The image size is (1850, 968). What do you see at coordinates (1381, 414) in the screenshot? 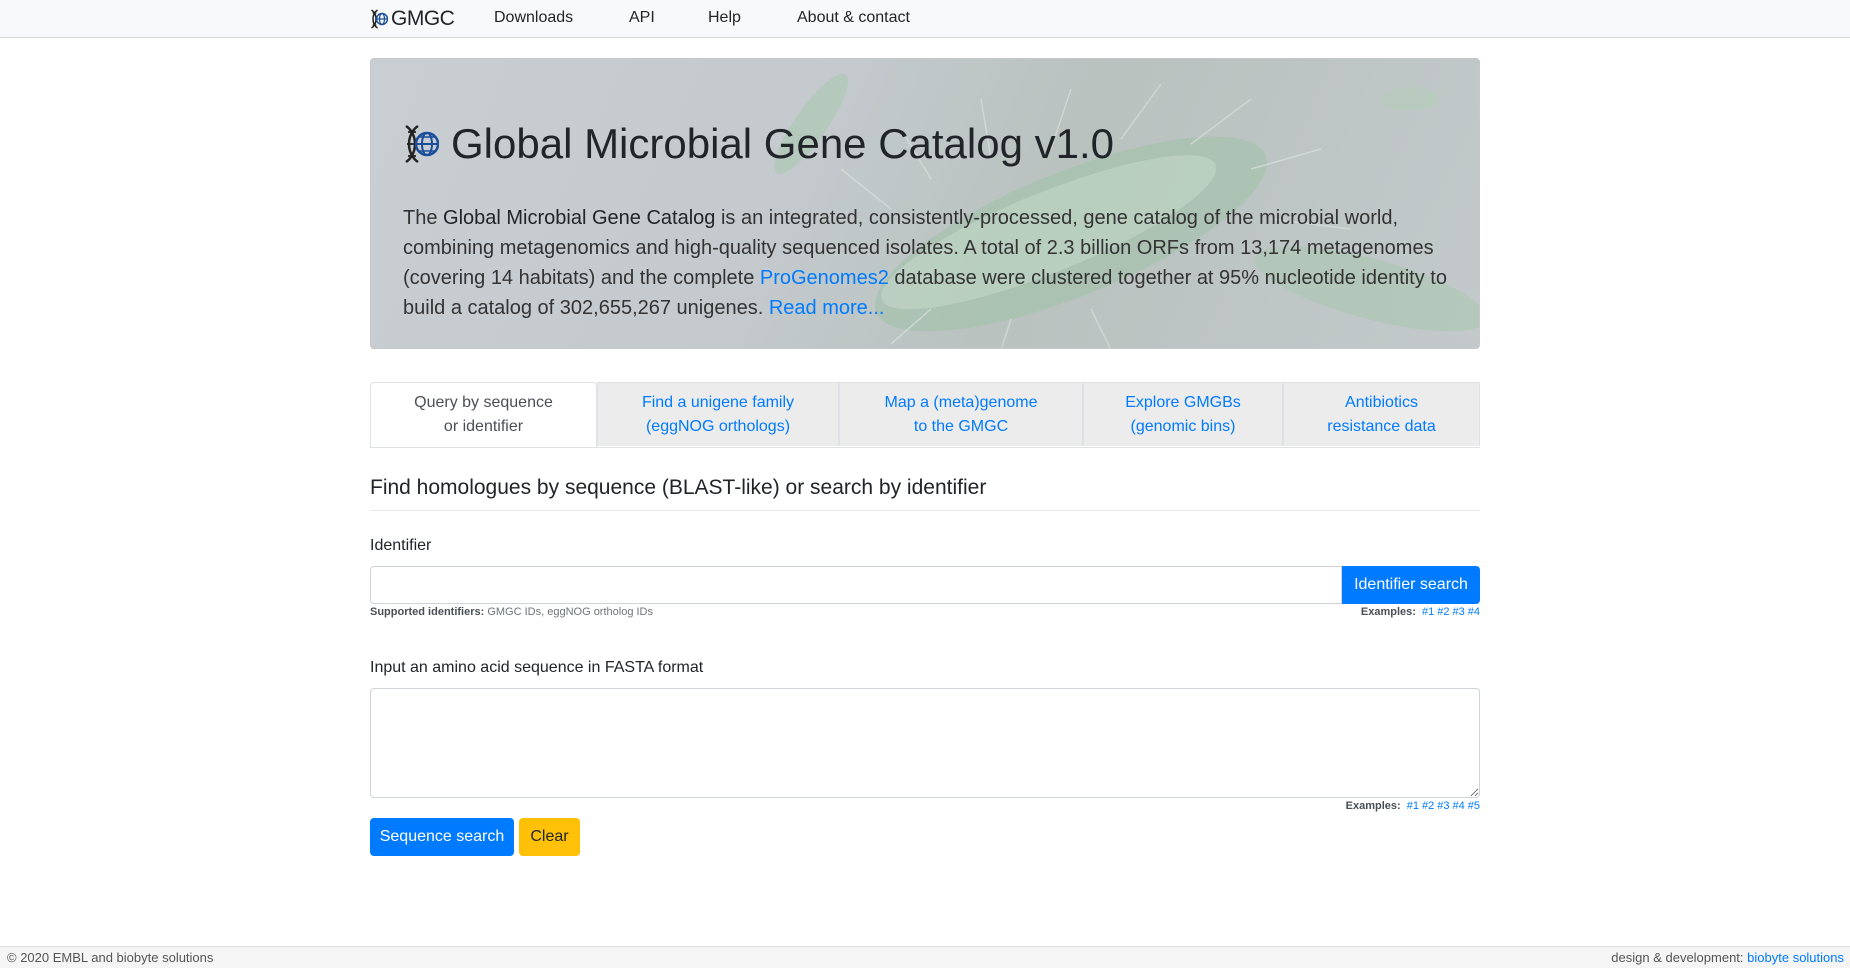
I see `tab-antibiotics-resistance: Antibiotics resistance data` at bounding box center [1381, 414].